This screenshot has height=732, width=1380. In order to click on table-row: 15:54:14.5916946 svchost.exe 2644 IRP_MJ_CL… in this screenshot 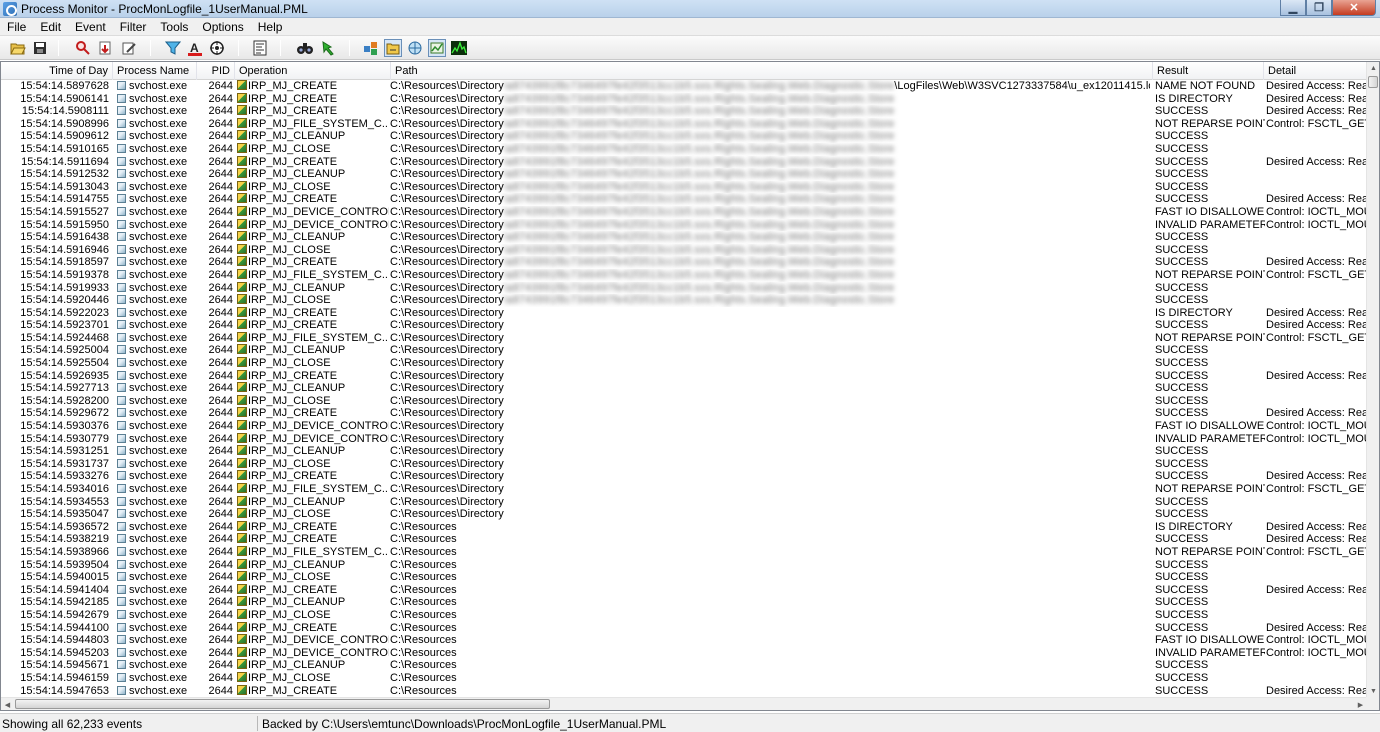, I will do `click(684, 250)`.